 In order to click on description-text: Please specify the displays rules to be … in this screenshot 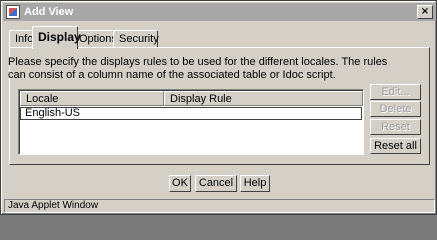, I will do `click(198, 68)`.